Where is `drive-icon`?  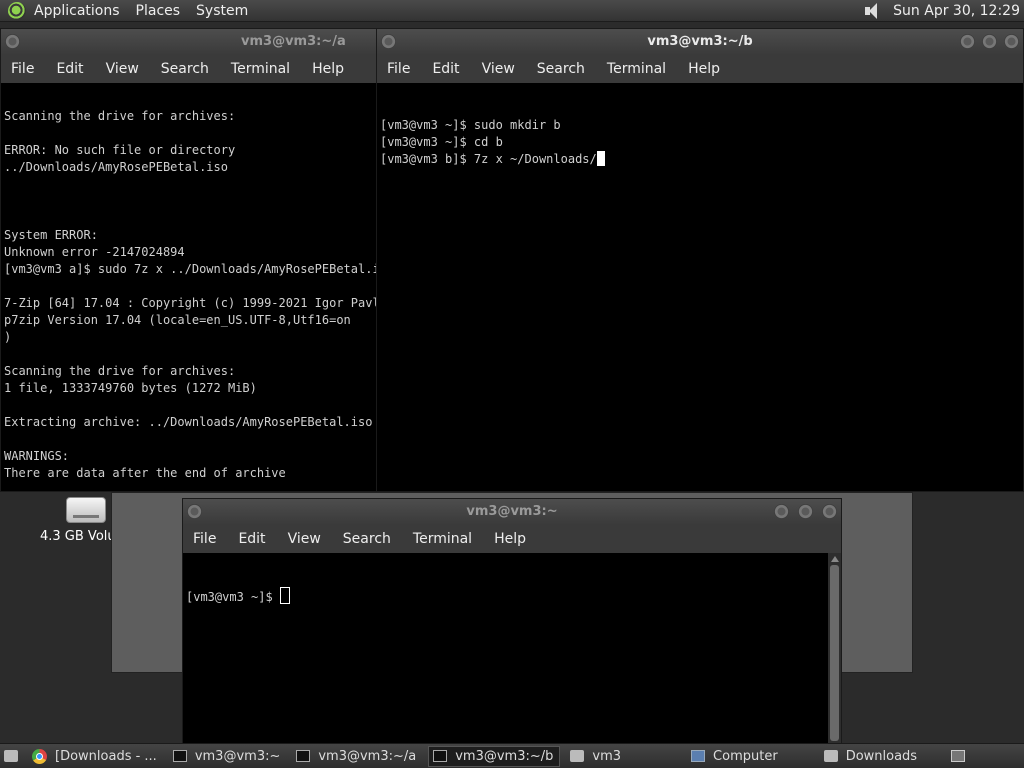
drive-icon is located at coordinates (86, 510).